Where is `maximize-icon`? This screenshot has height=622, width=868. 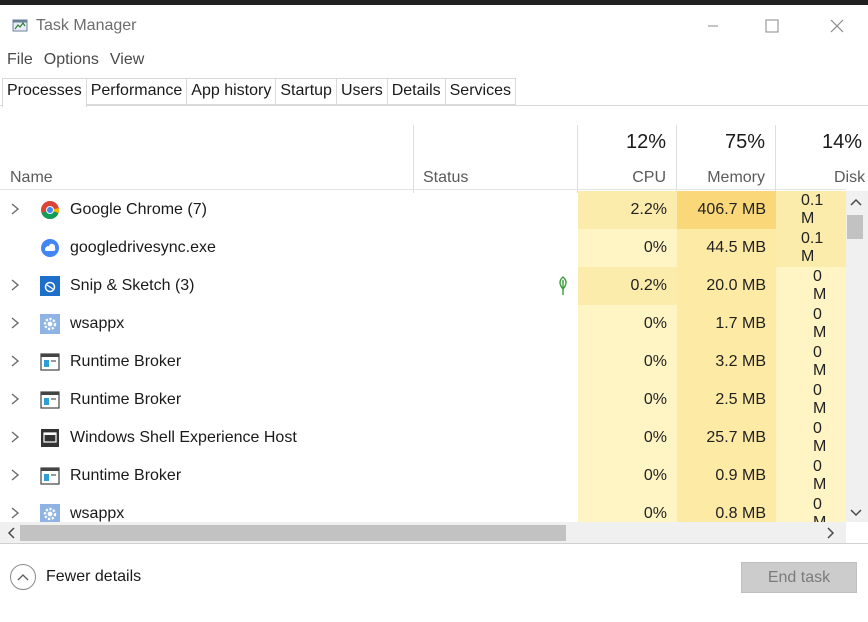
maximize-icon is located at coordinates (772, 26).